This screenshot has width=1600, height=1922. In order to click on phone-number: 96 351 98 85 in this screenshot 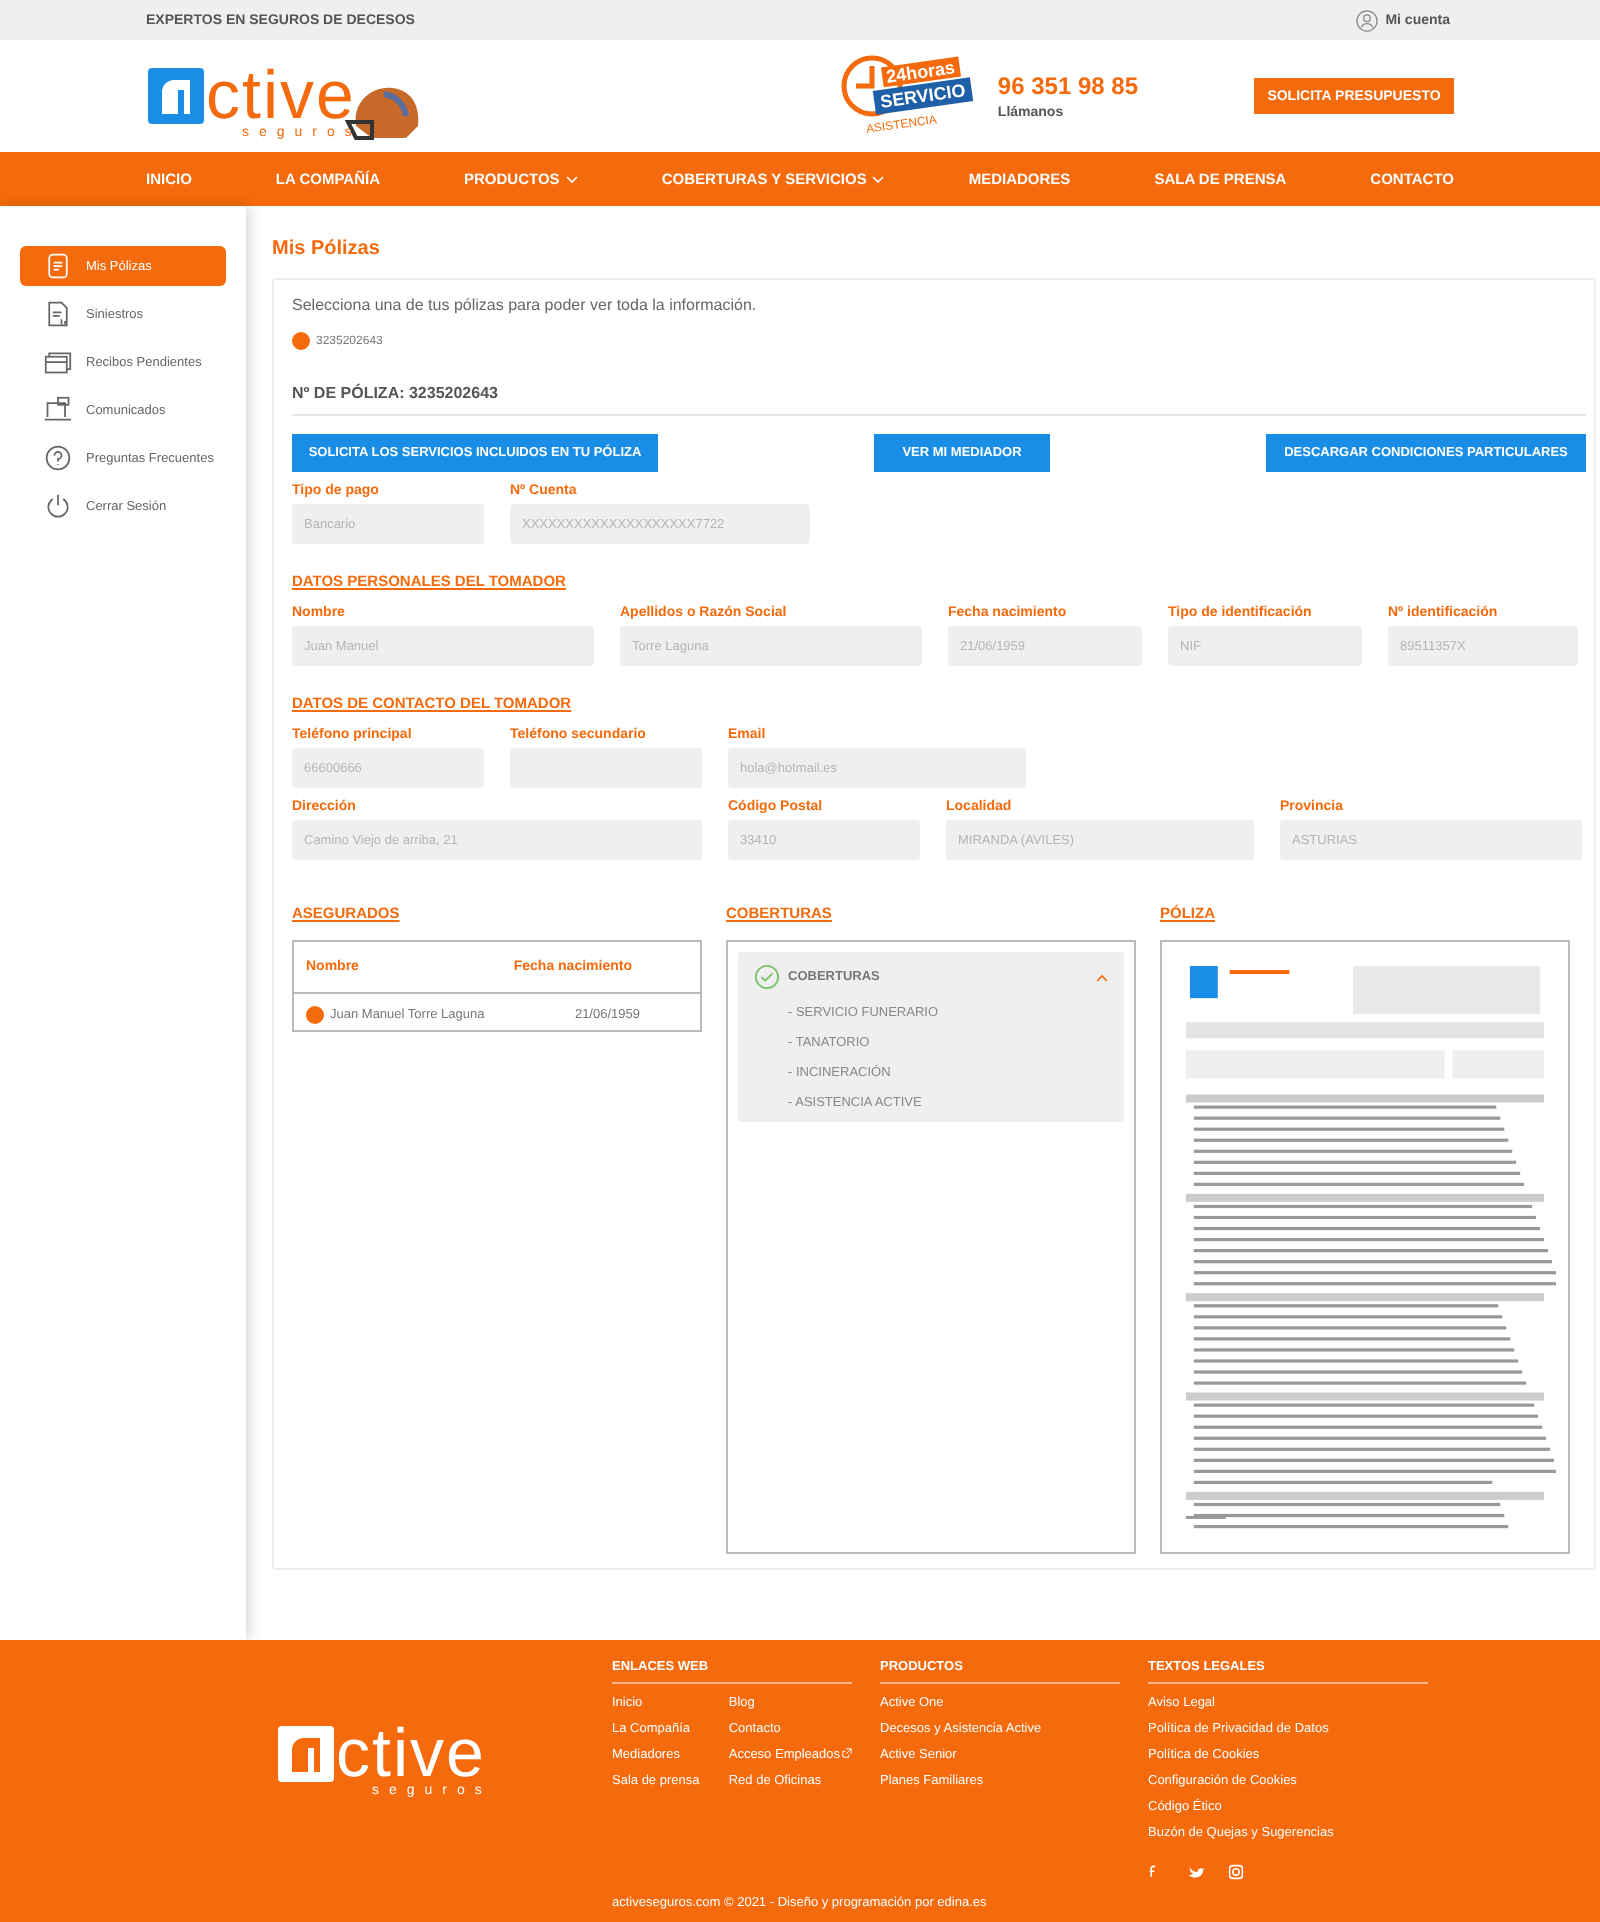, I will do `click(1067, 86)`.